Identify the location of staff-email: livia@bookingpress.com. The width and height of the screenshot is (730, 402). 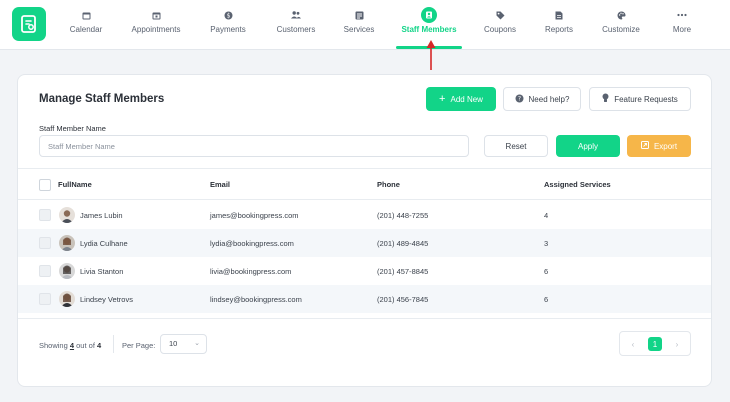
(251, 271).